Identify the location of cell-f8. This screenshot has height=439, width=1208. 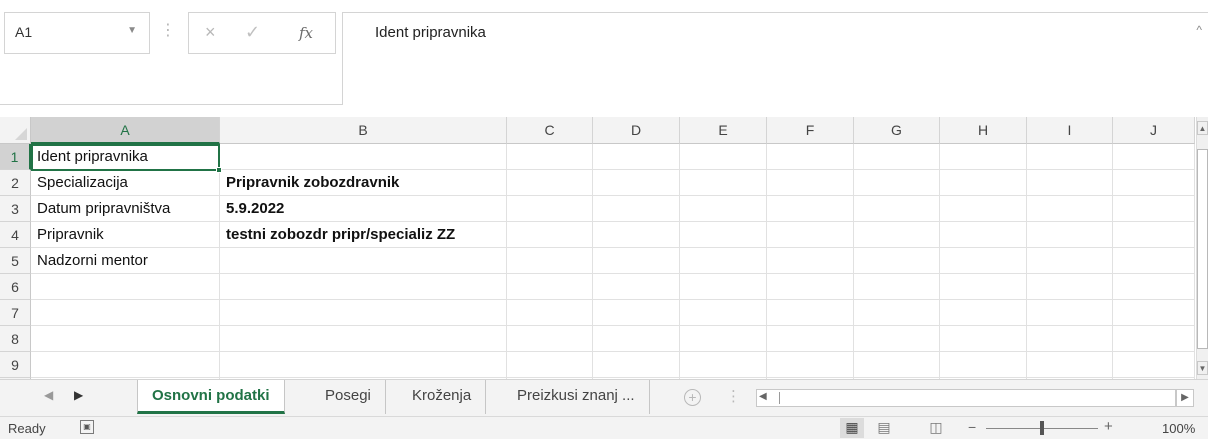
(810, 339).